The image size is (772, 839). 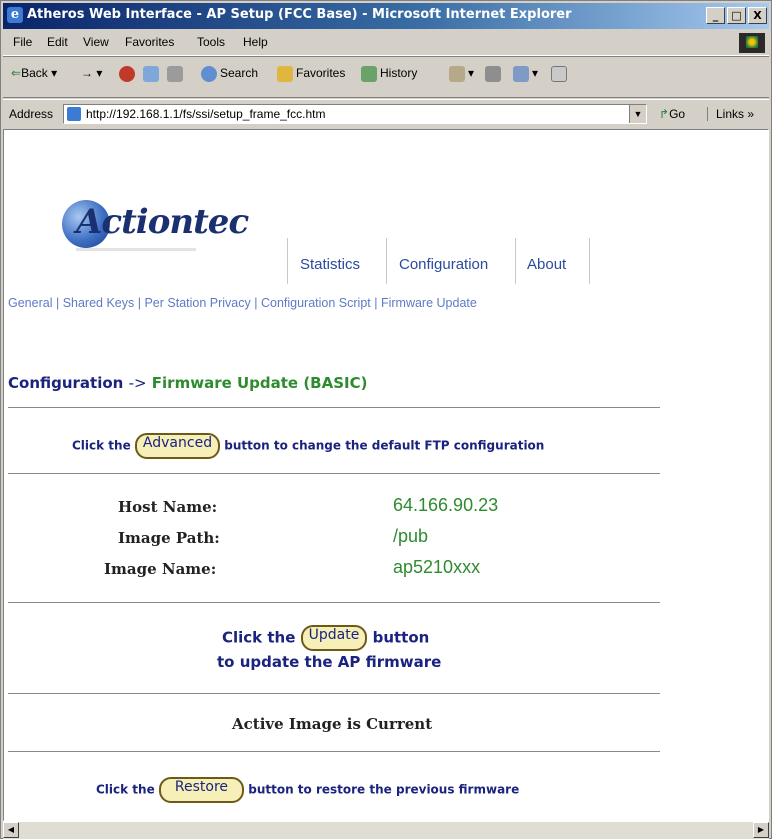 I want to click on nav-configuration: Configuration, so click(x=443, y=264).